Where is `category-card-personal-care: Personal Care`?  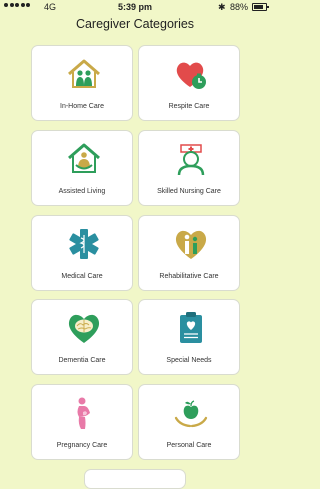
category-card-personal-care: Personal Care is located at coordinates (189, 422).